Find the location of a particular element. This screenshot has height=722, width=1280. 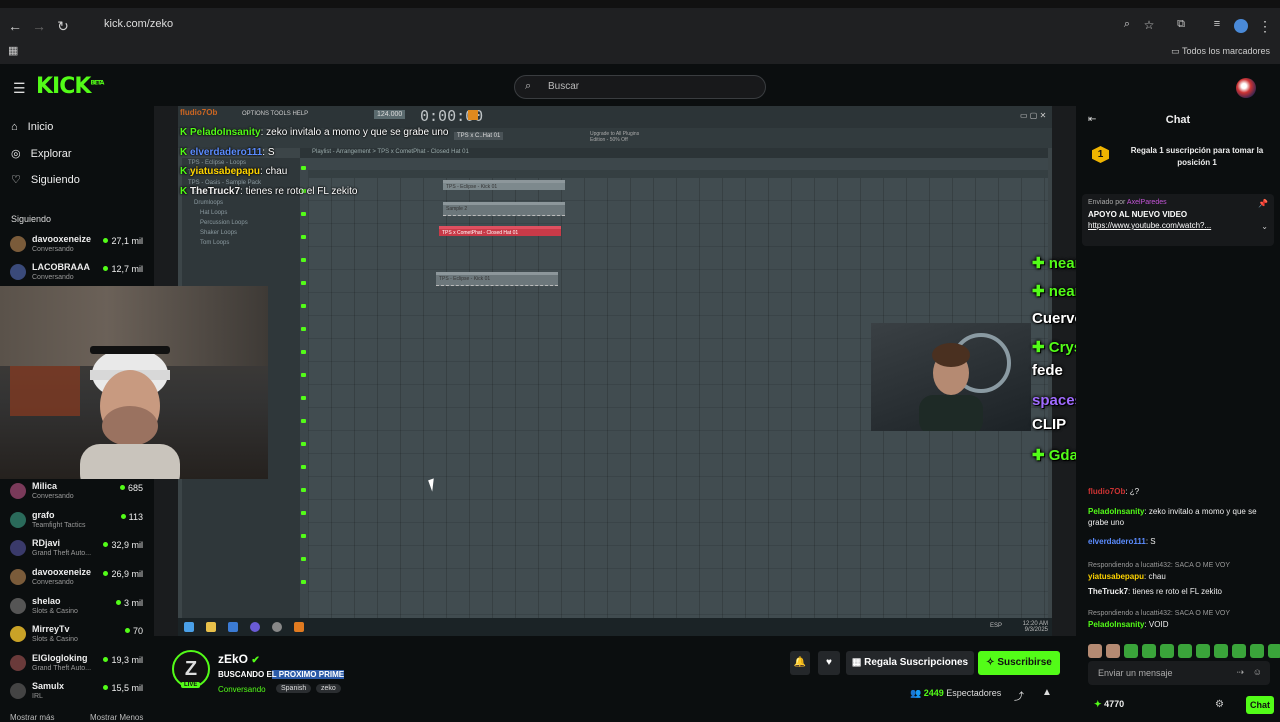

subscribe-button: ✧ Suscribirse is located at coordinates (1019, 663).